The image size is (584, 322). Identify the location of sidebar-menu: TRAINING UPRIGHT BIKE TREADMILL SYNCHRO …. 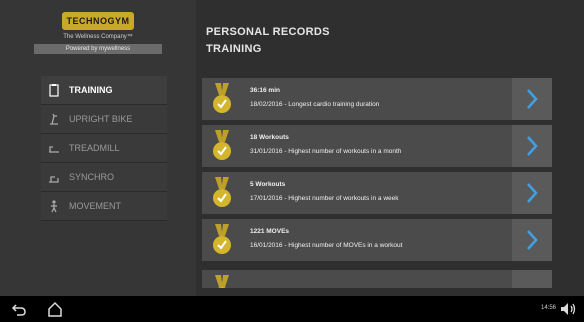
(104, 148).